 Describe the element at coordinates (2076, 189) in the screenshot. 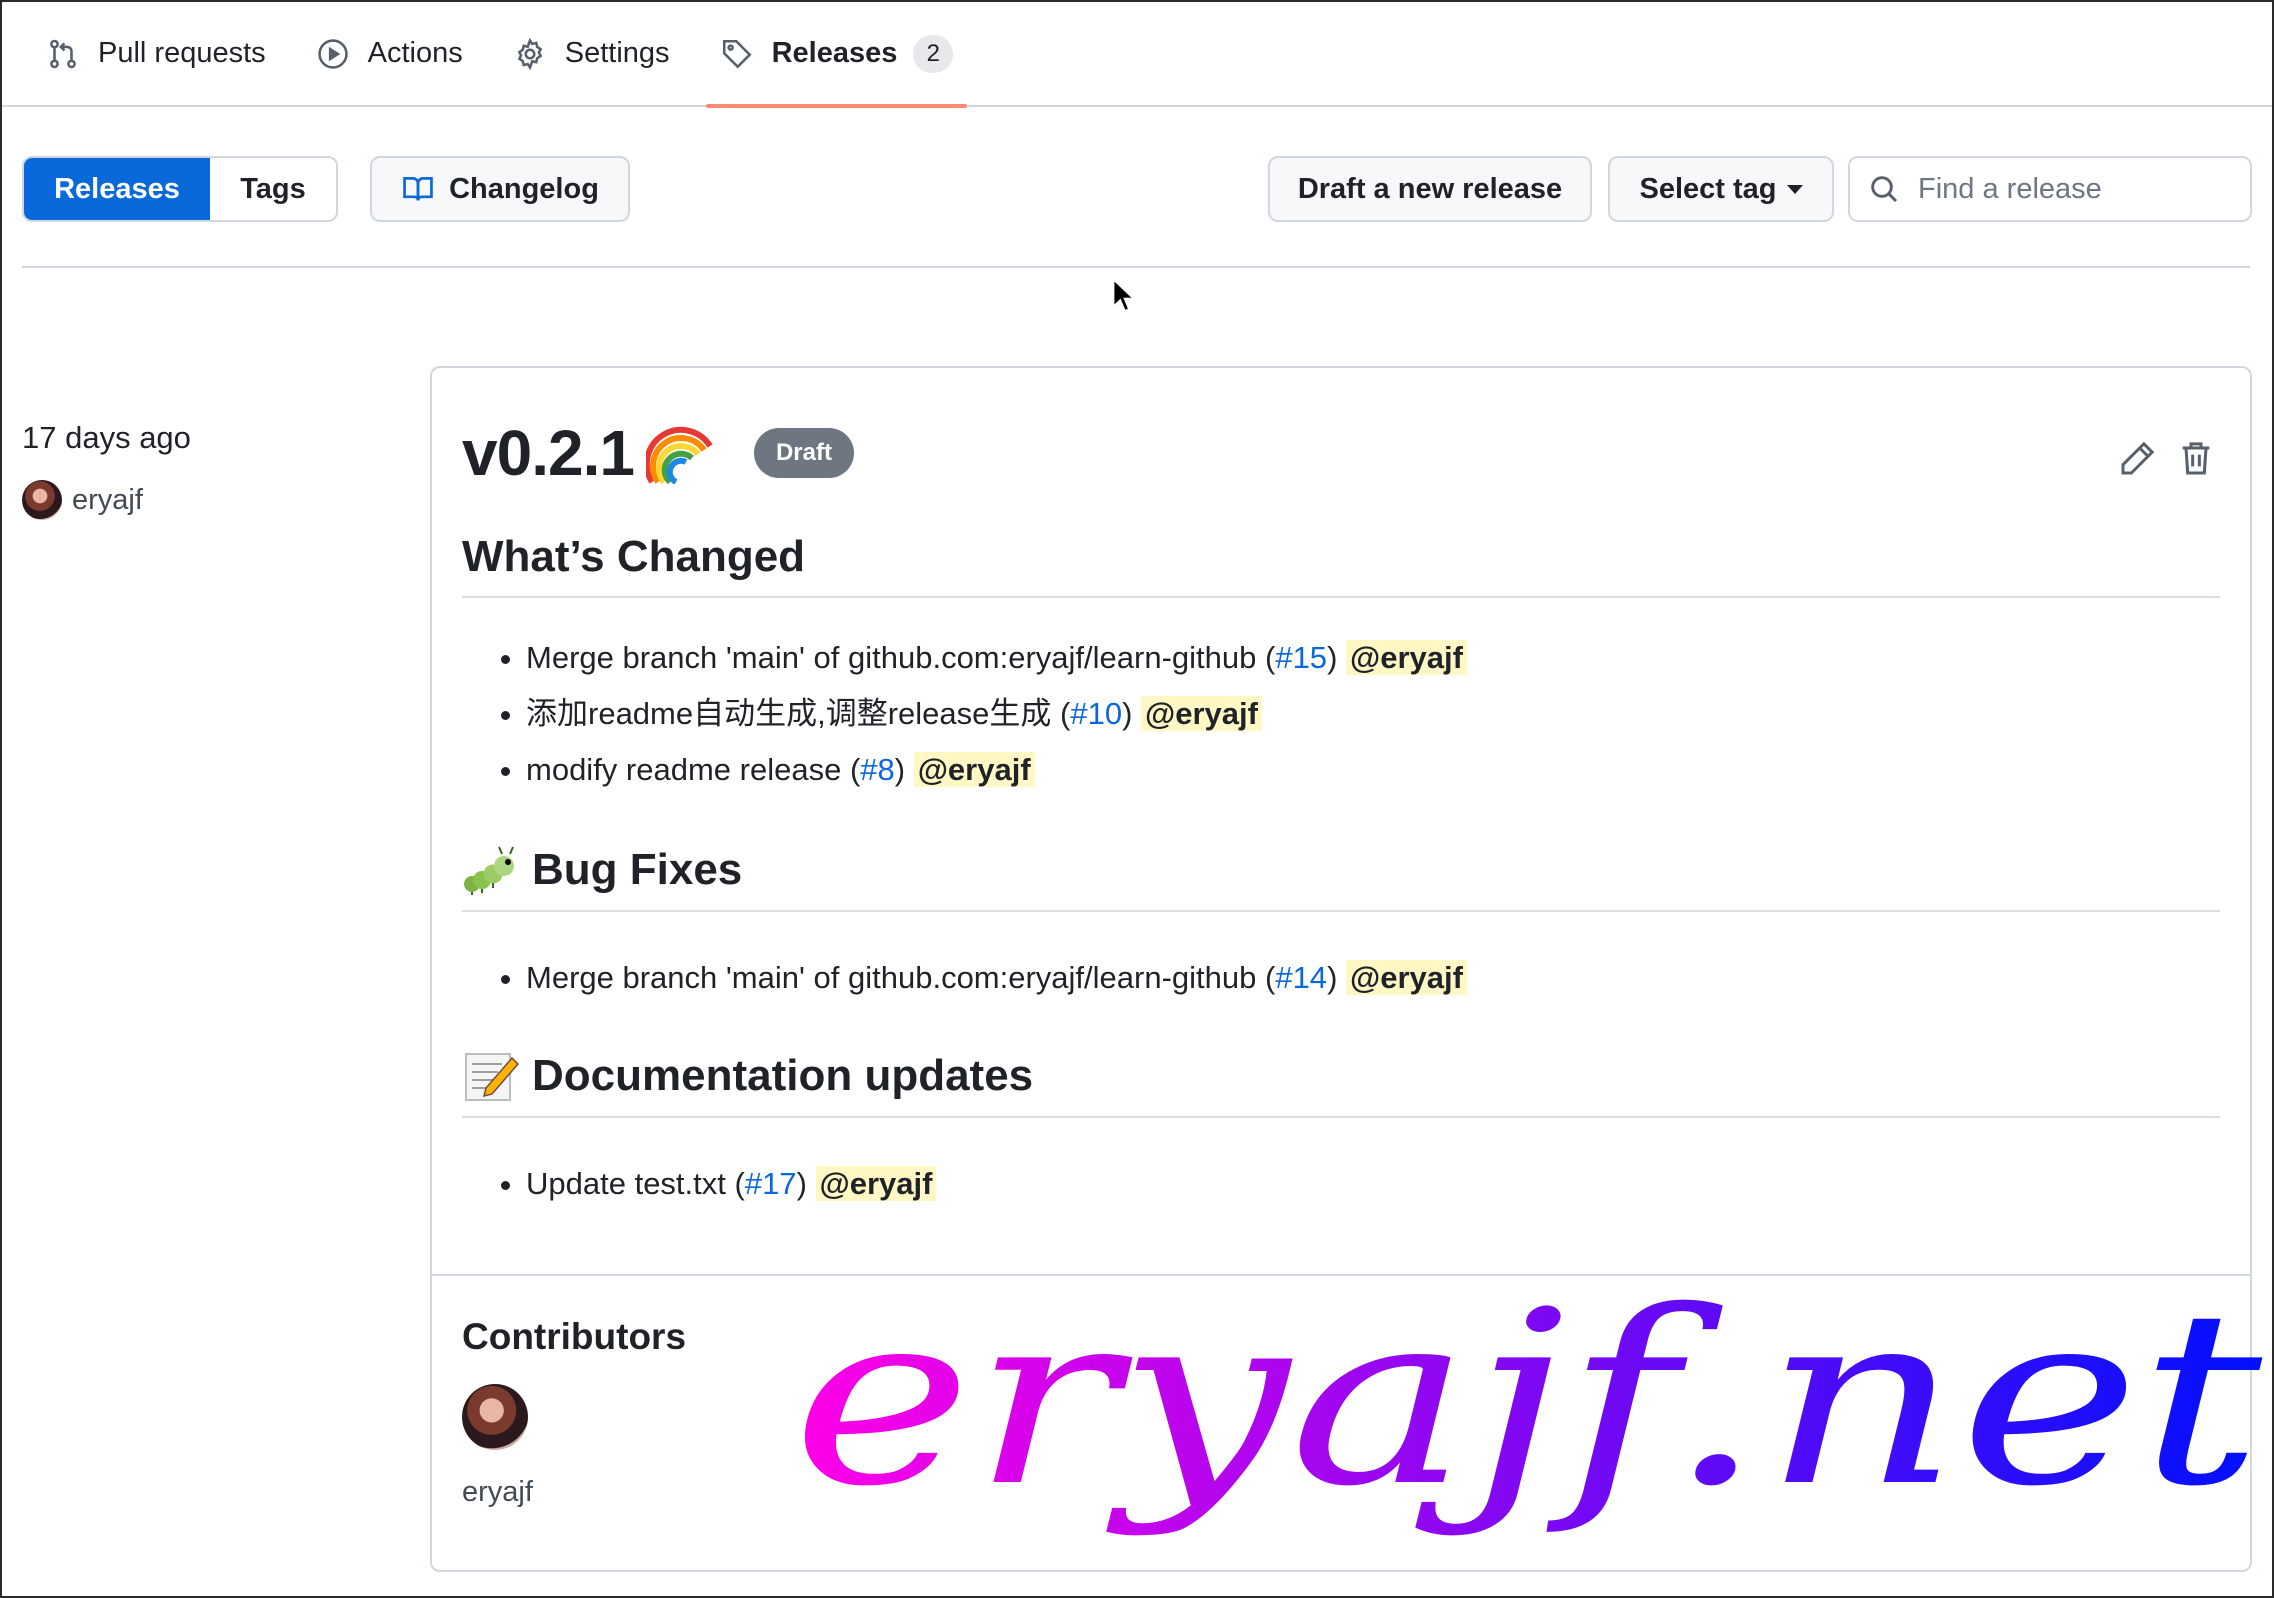

I see `find-release-input` at that location.